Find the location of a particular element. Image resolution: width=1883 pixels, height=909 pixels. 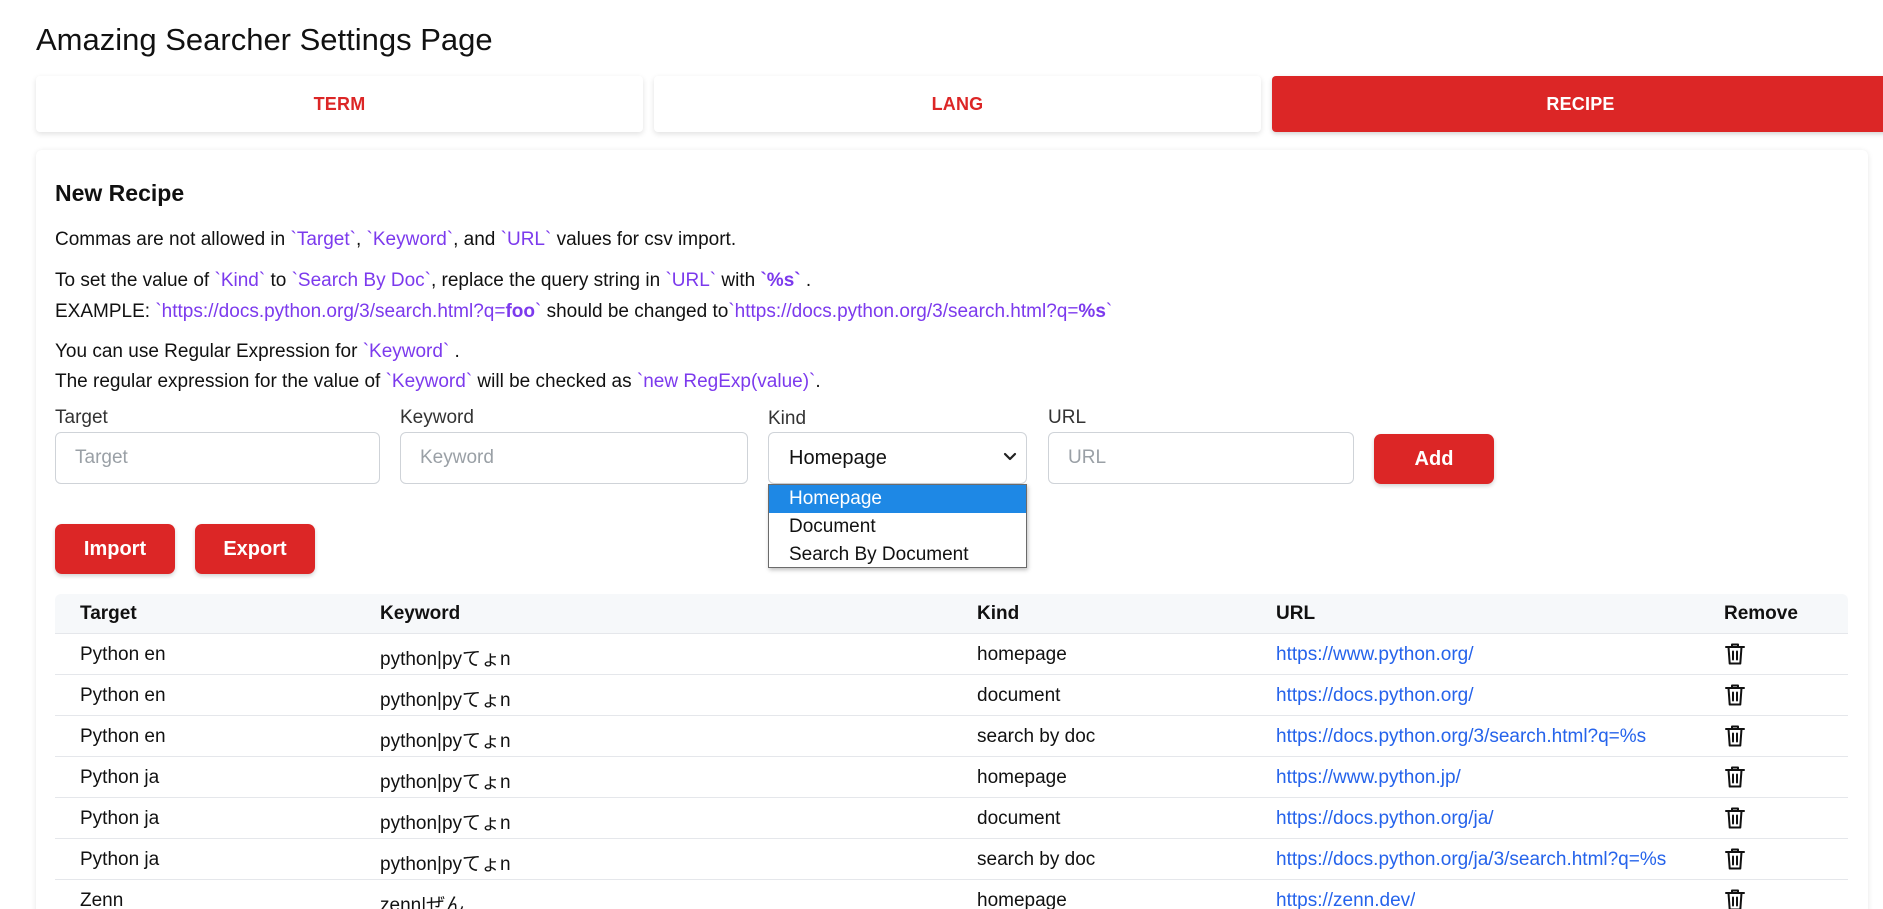

cell-keyword: zenn|ぜん is located at coordinates (422, 902).